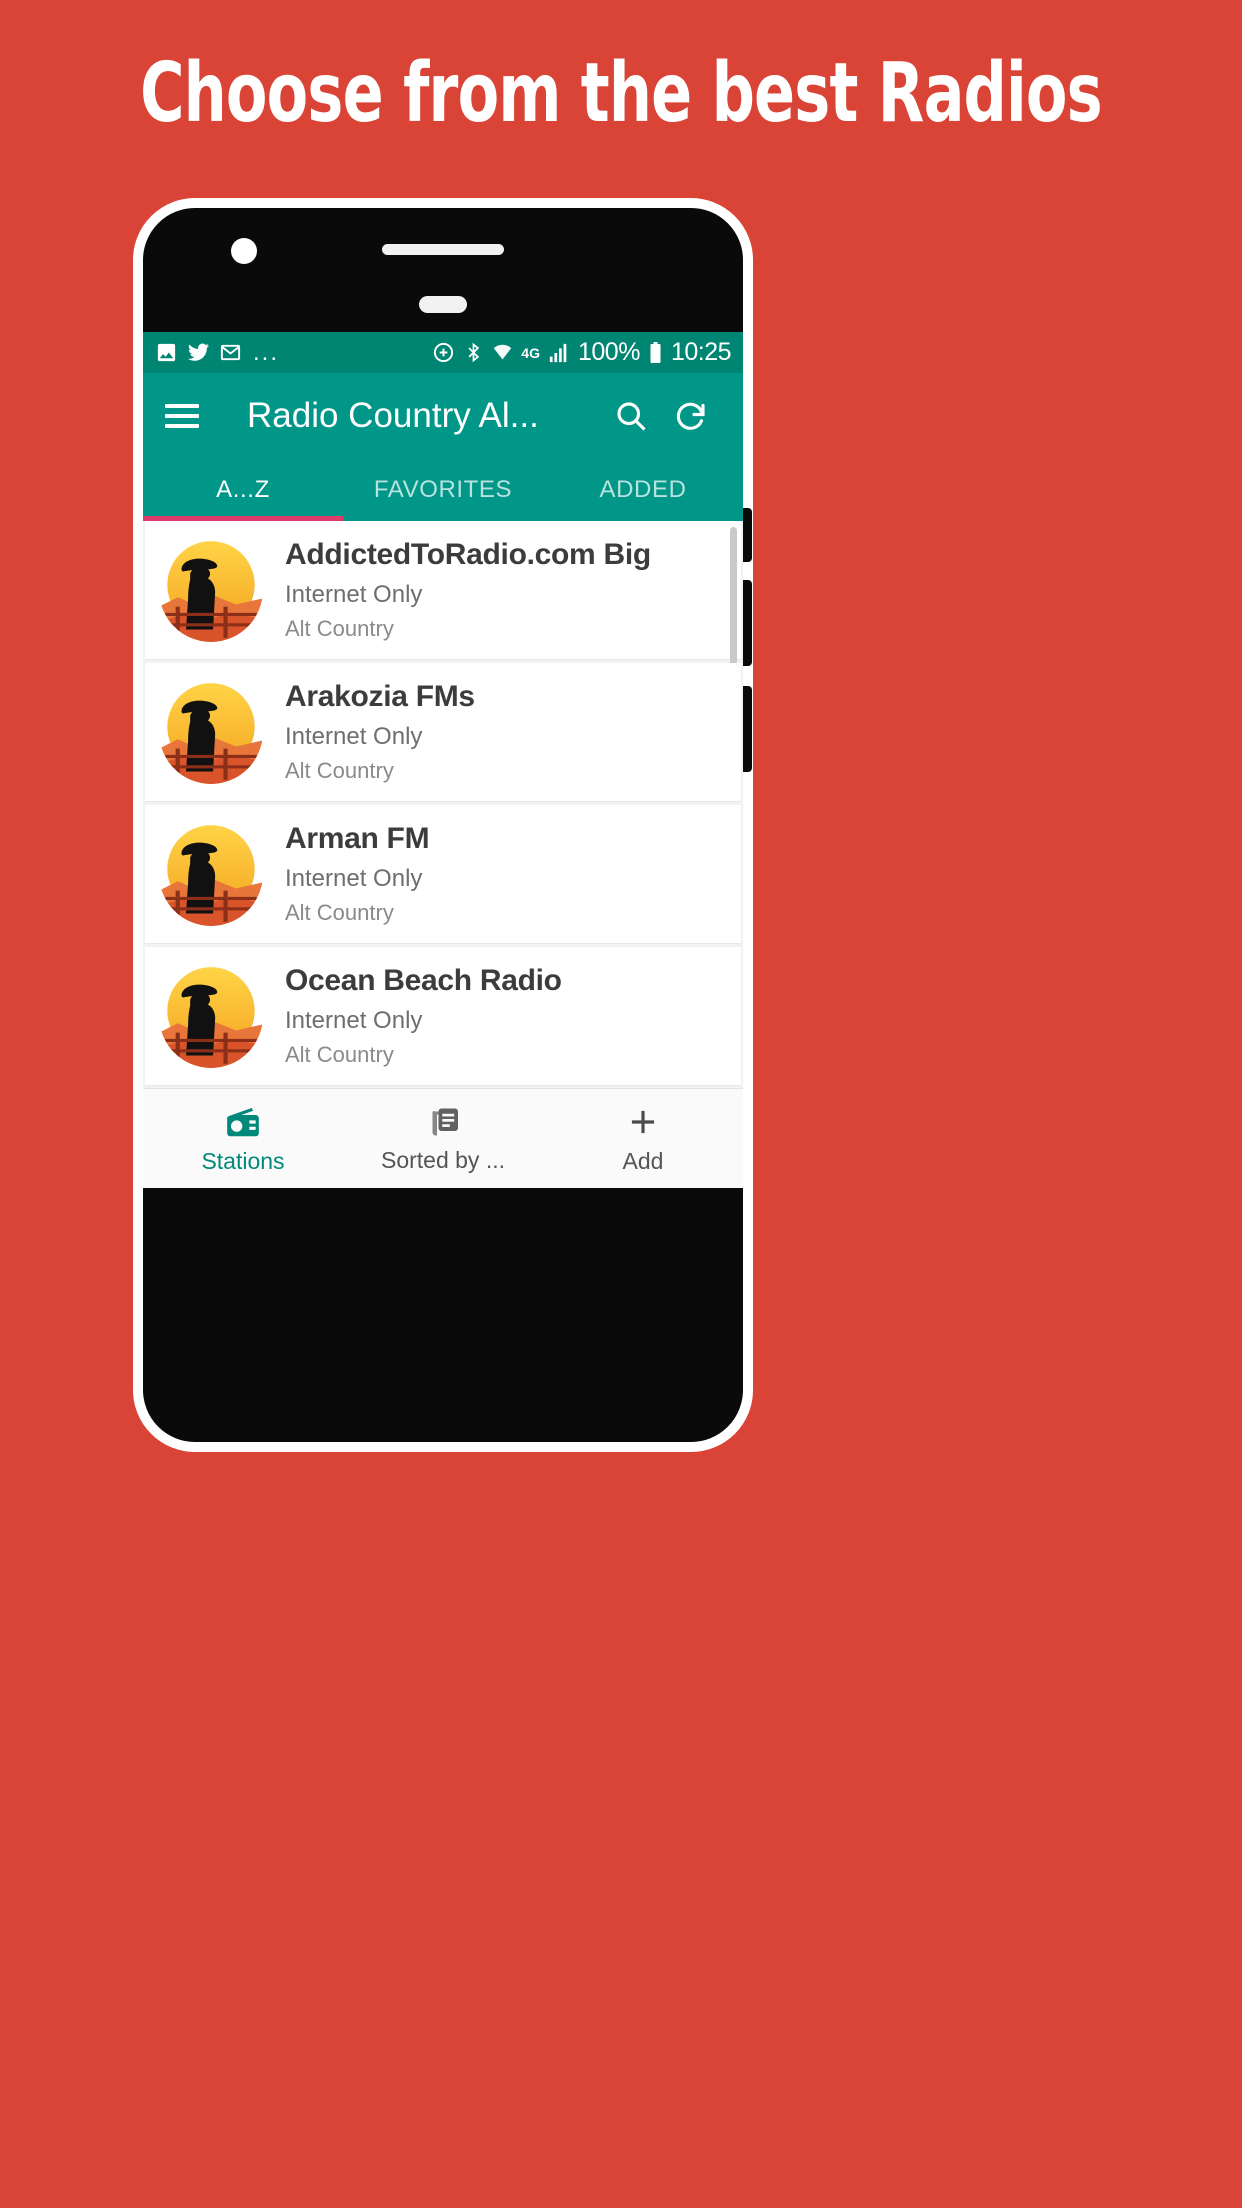  Describe the element at coordinates (443, 874) in the screenshot. I see `list-item: Arman FM Internet Only Alt Country` at that location.